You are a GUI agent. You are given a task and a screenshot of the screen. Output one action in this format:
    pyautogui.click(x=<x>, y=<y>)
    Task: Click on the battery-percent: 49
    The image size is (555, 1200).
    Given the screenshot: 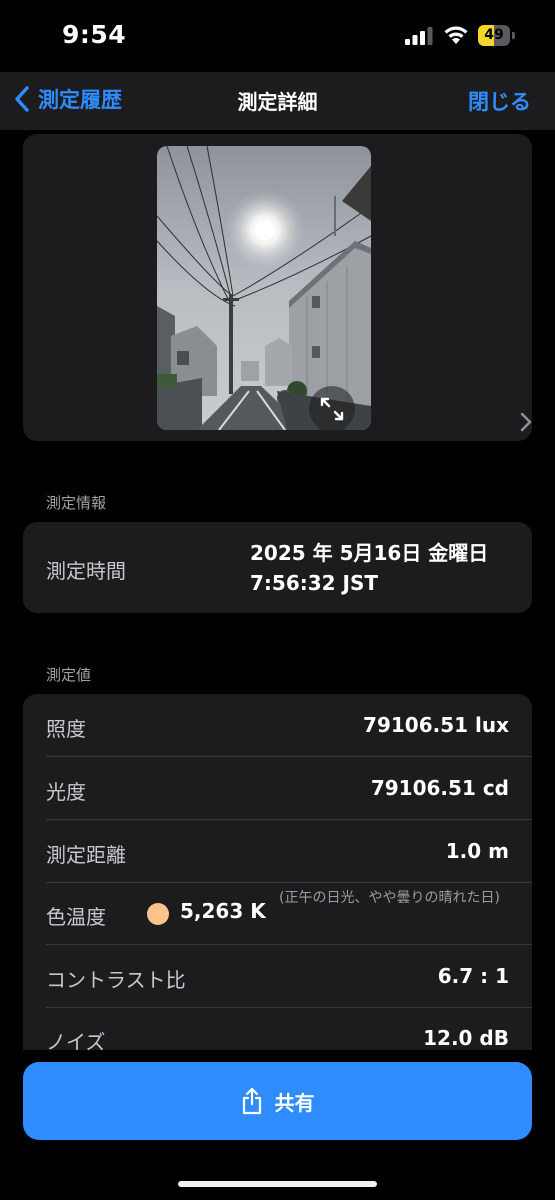 What is the action you would take?
    pyautogui.click(x=494, y=35)
    